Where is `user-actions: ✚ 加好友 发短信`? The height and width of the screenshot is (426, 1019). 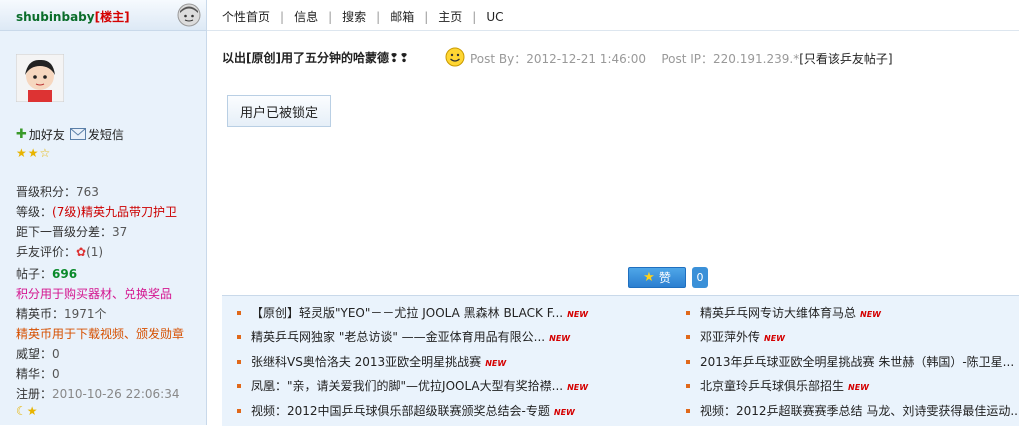 user-actions: ✚ 加好友 发短信 is located at coordinates (70, 134).